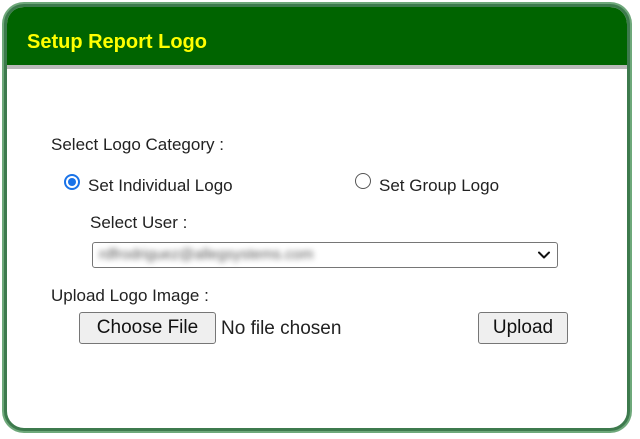  I want to click on select-user-dropdown: rdfrodriguez@allegsystems.com, so click(325, 255).